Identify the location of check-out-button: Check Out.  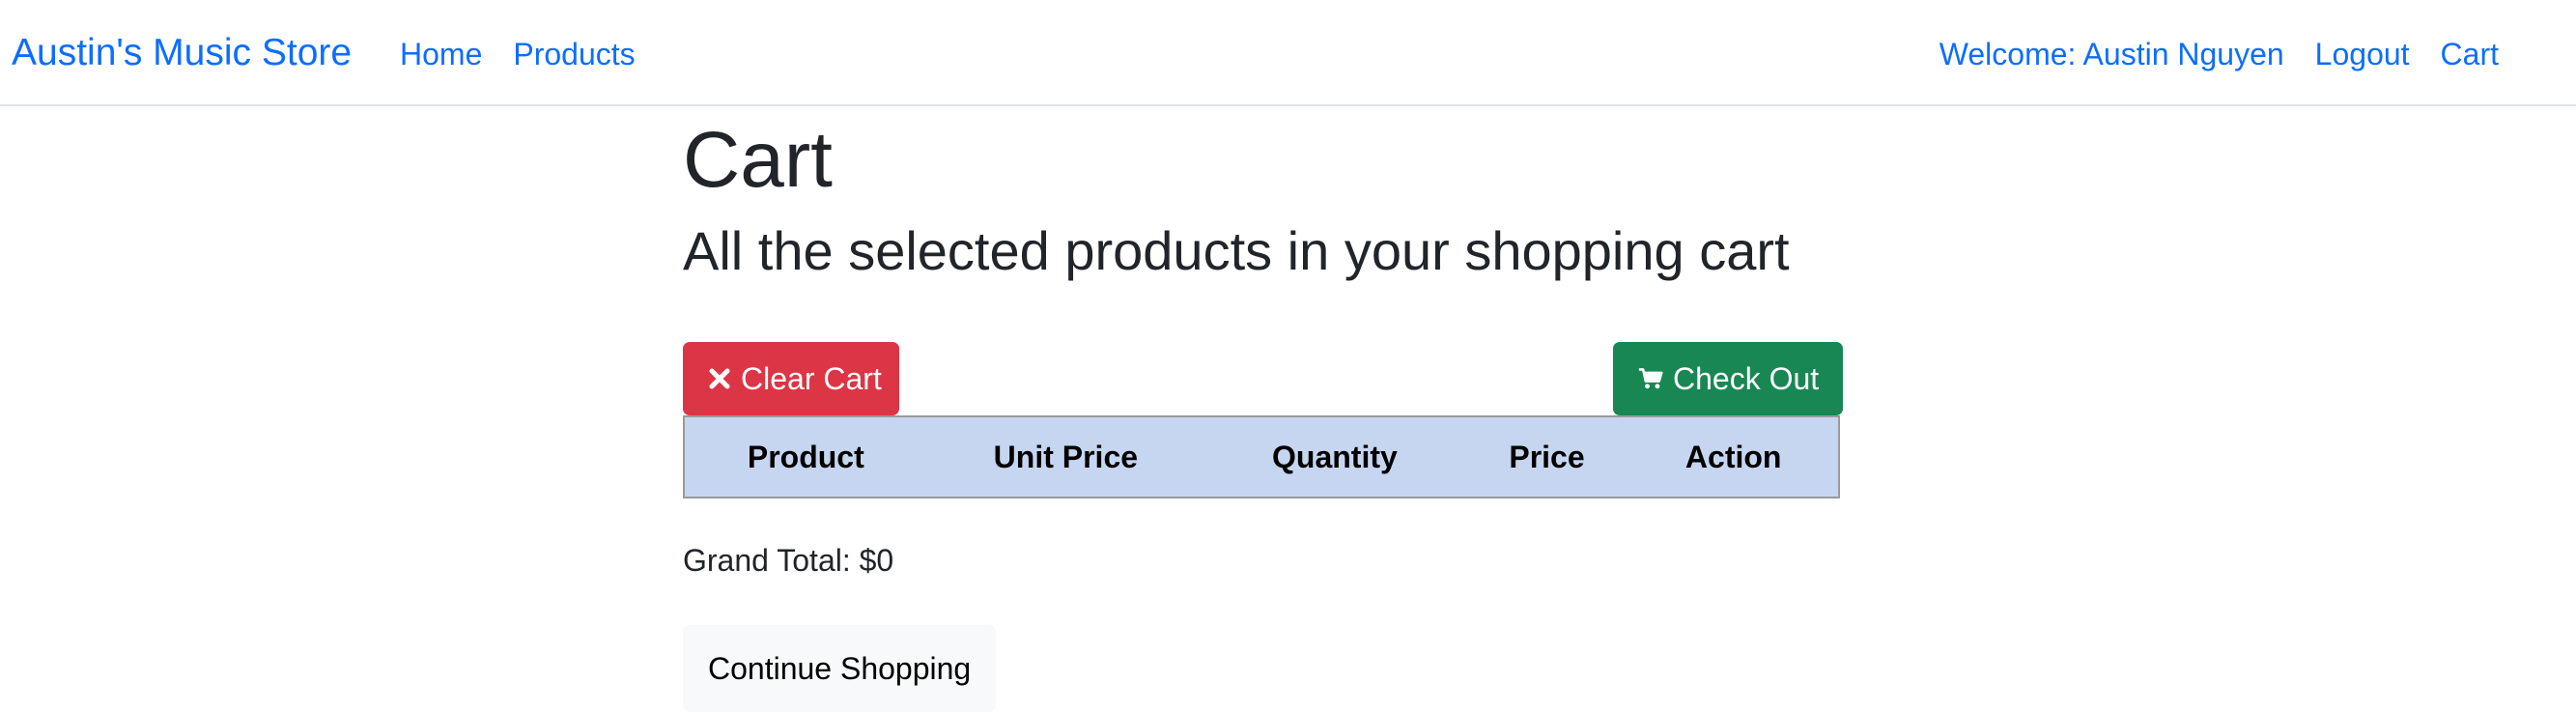
(1728, 378).